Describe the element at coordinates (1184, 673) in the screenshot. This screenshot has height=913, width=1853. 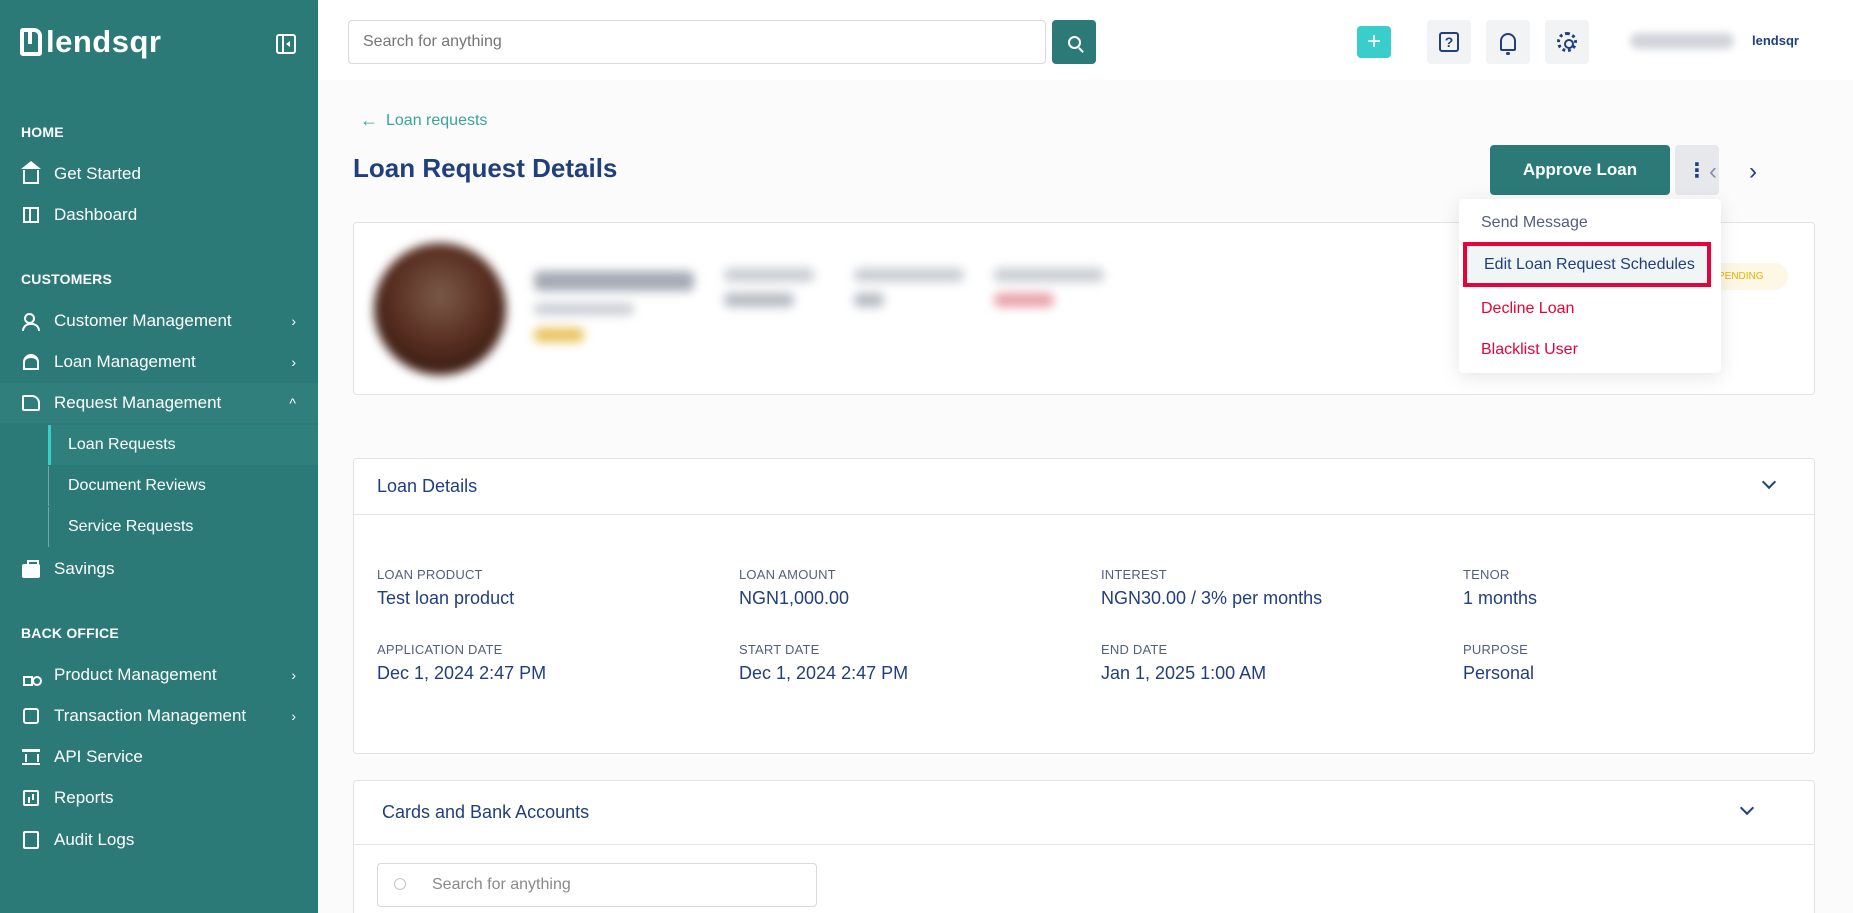
I see `field-value: Jan 1, 2025 1:00 AM` at that location.